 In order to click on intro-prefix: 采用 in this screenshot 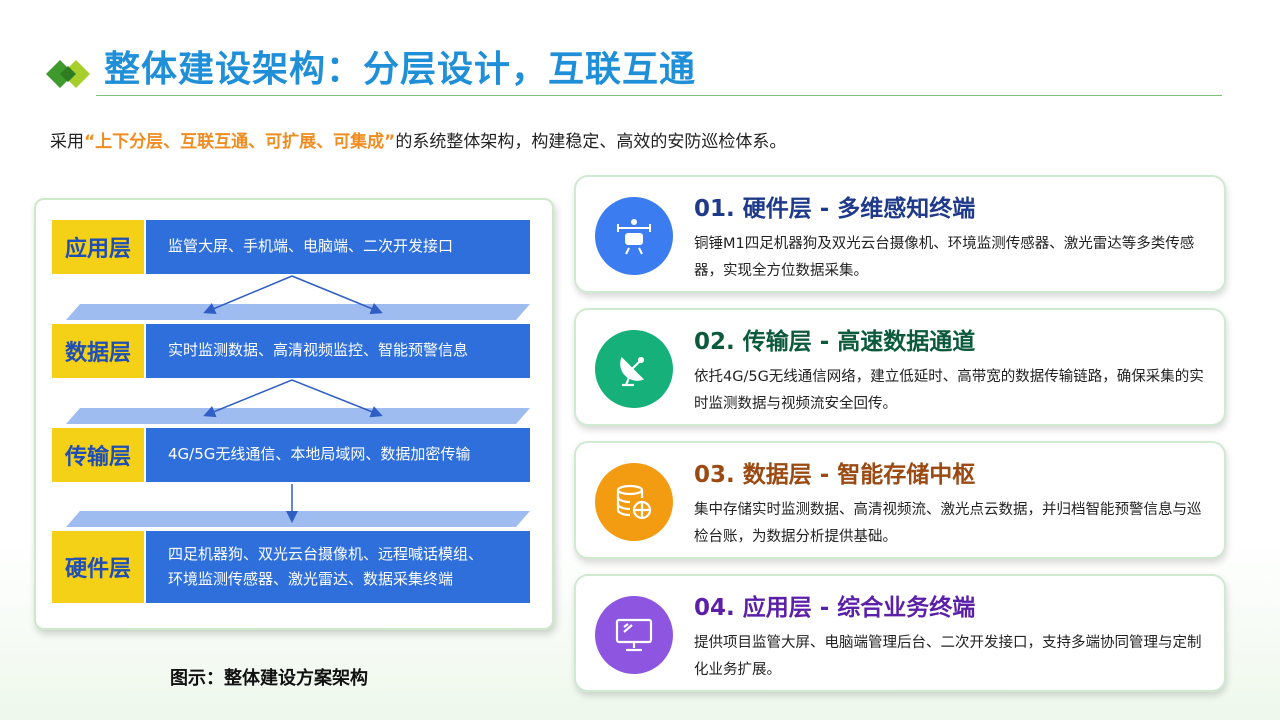, I will do `click(67, 142)`.